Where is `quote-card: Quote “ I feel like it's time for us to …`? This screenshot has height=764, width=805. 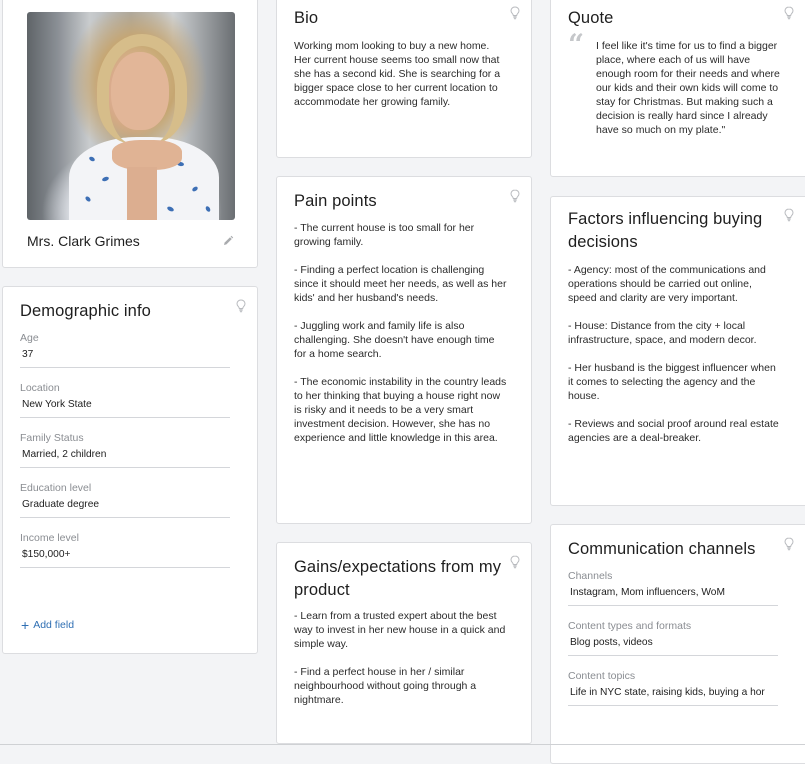
quote-card: Quote “ I feel like it's time for us to … is located at coordinates (677, 88).